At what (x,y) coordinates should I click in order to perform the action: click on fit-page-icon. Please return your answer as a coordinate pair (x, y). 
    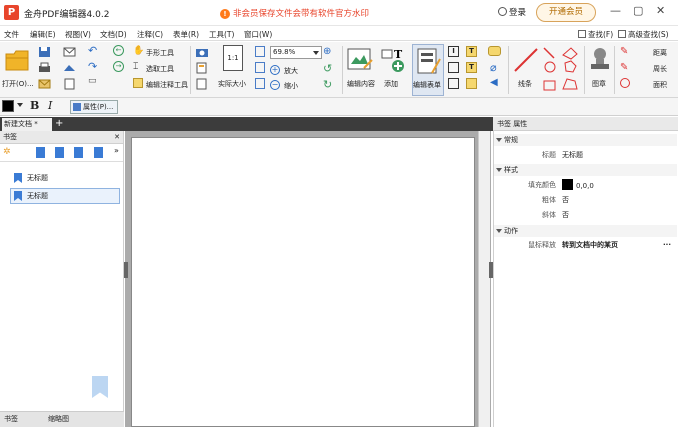
    Looking at the image, I should click on (260, 51).